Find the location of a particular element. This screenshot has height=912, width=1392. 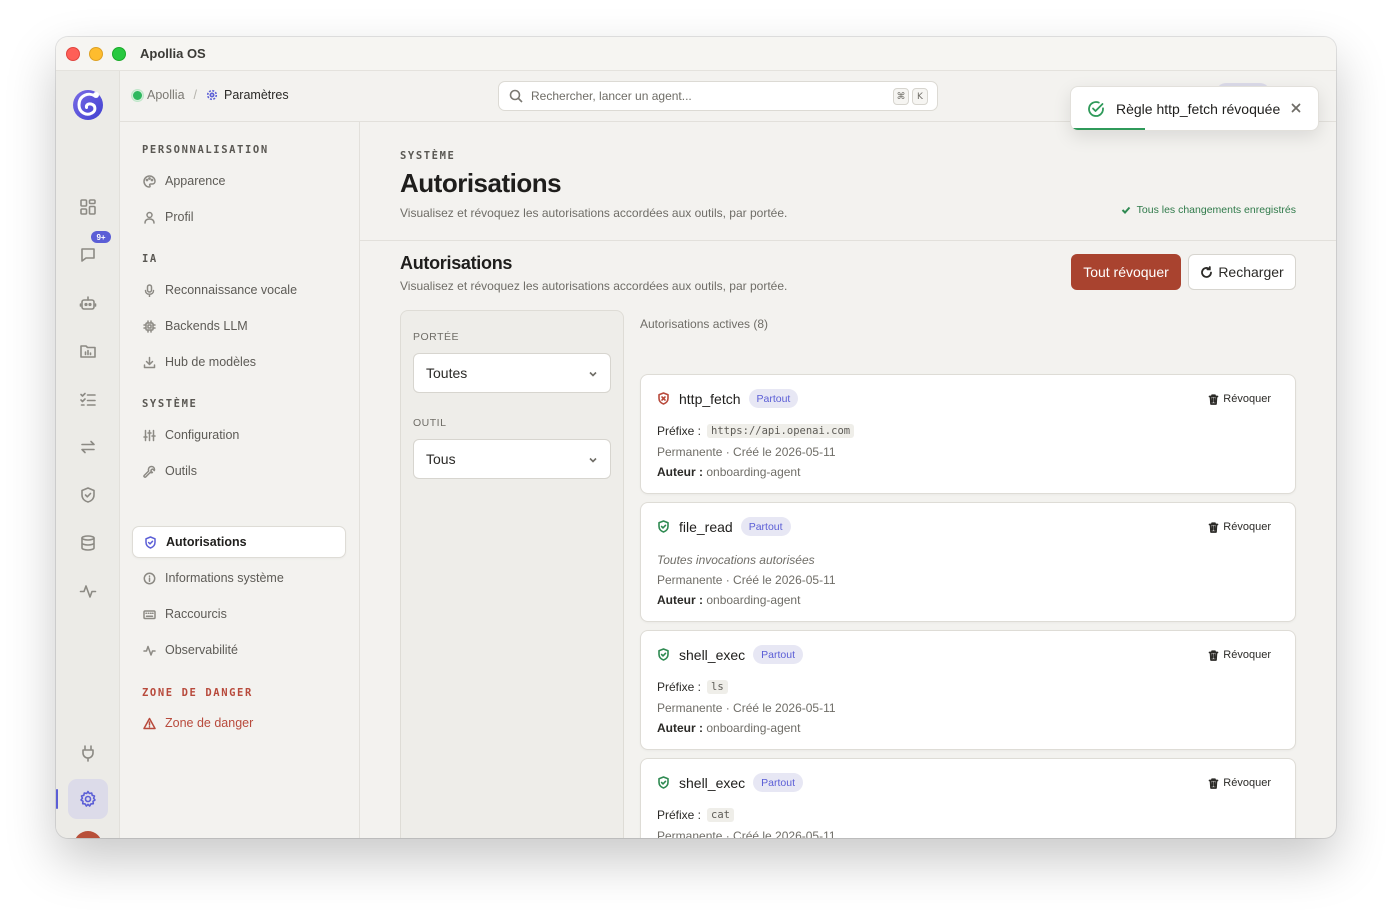

permission-author: Auteur : onboarding-agent is located at coordinates (728, 600).